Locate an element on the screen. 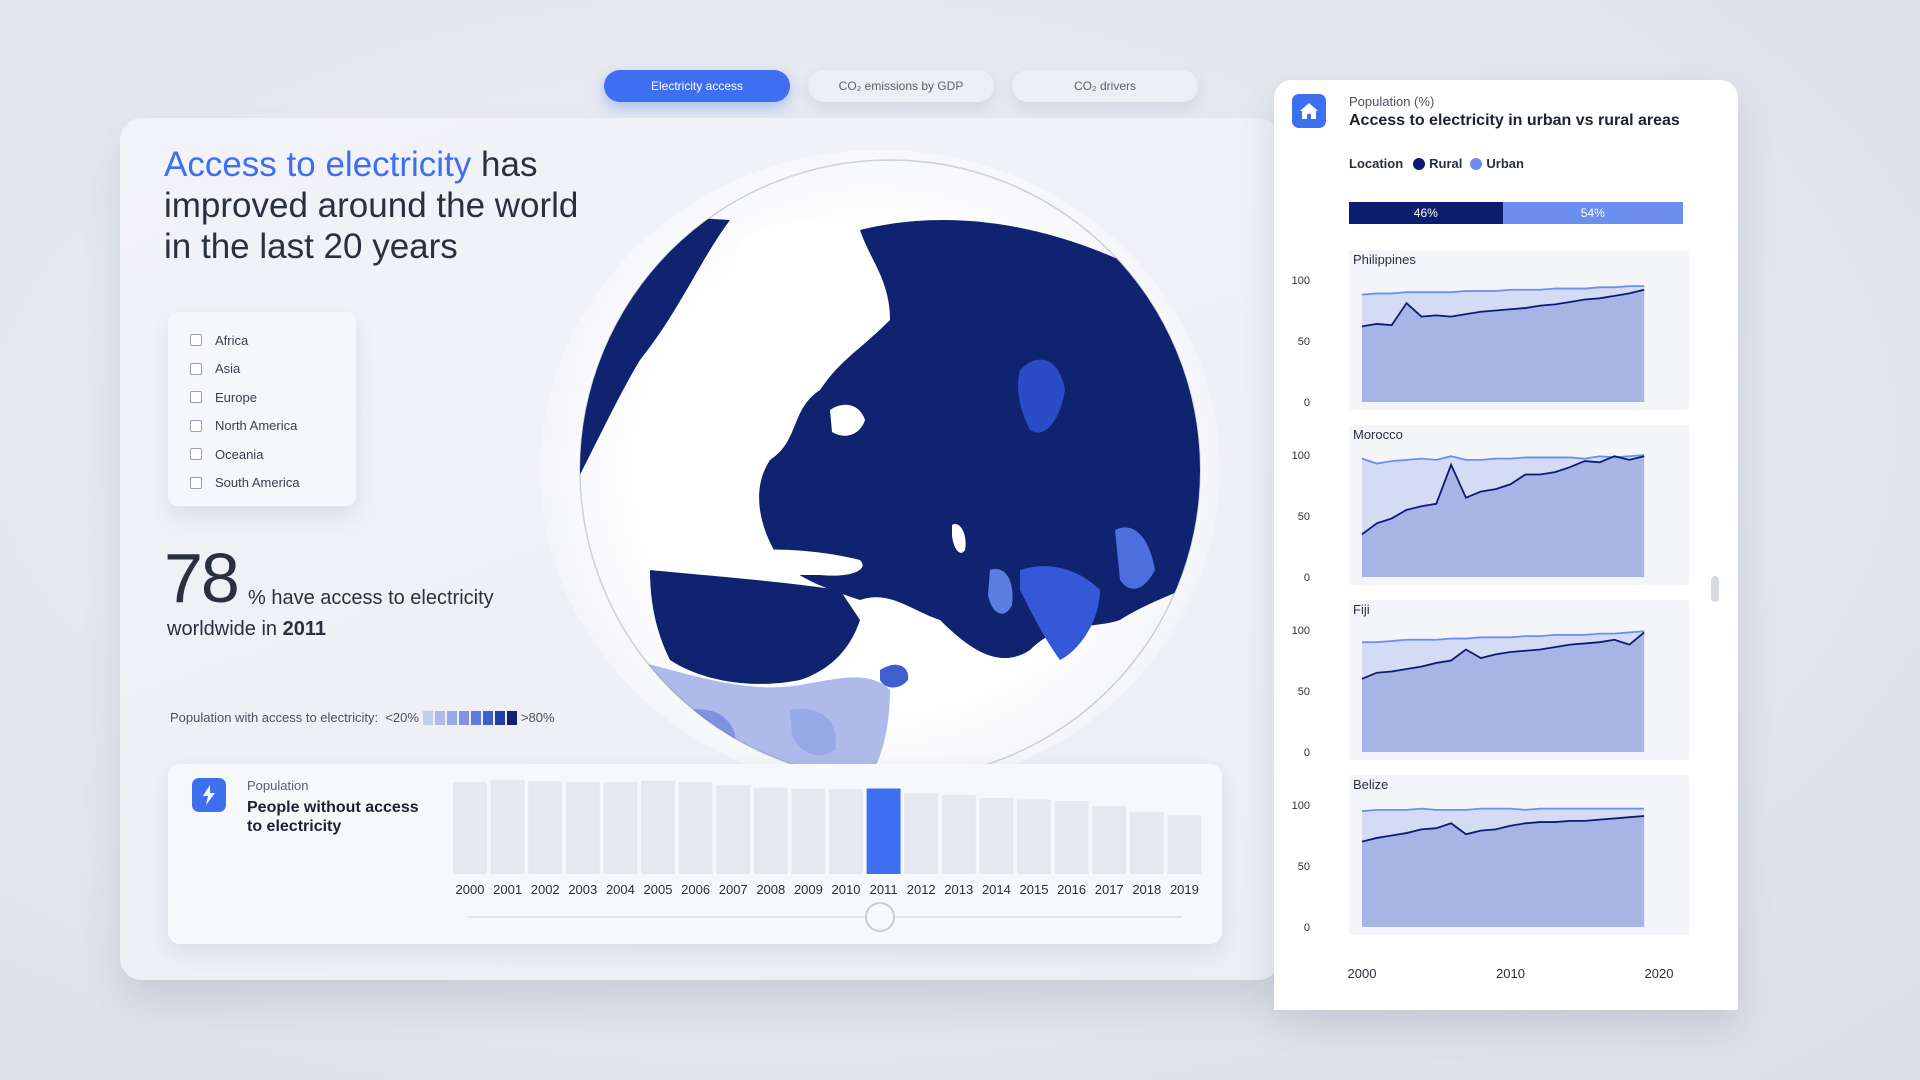 Image resolution: width=1920 pixels, height=1080 pixels. bar-2005 is located at coordinates (658, 827).